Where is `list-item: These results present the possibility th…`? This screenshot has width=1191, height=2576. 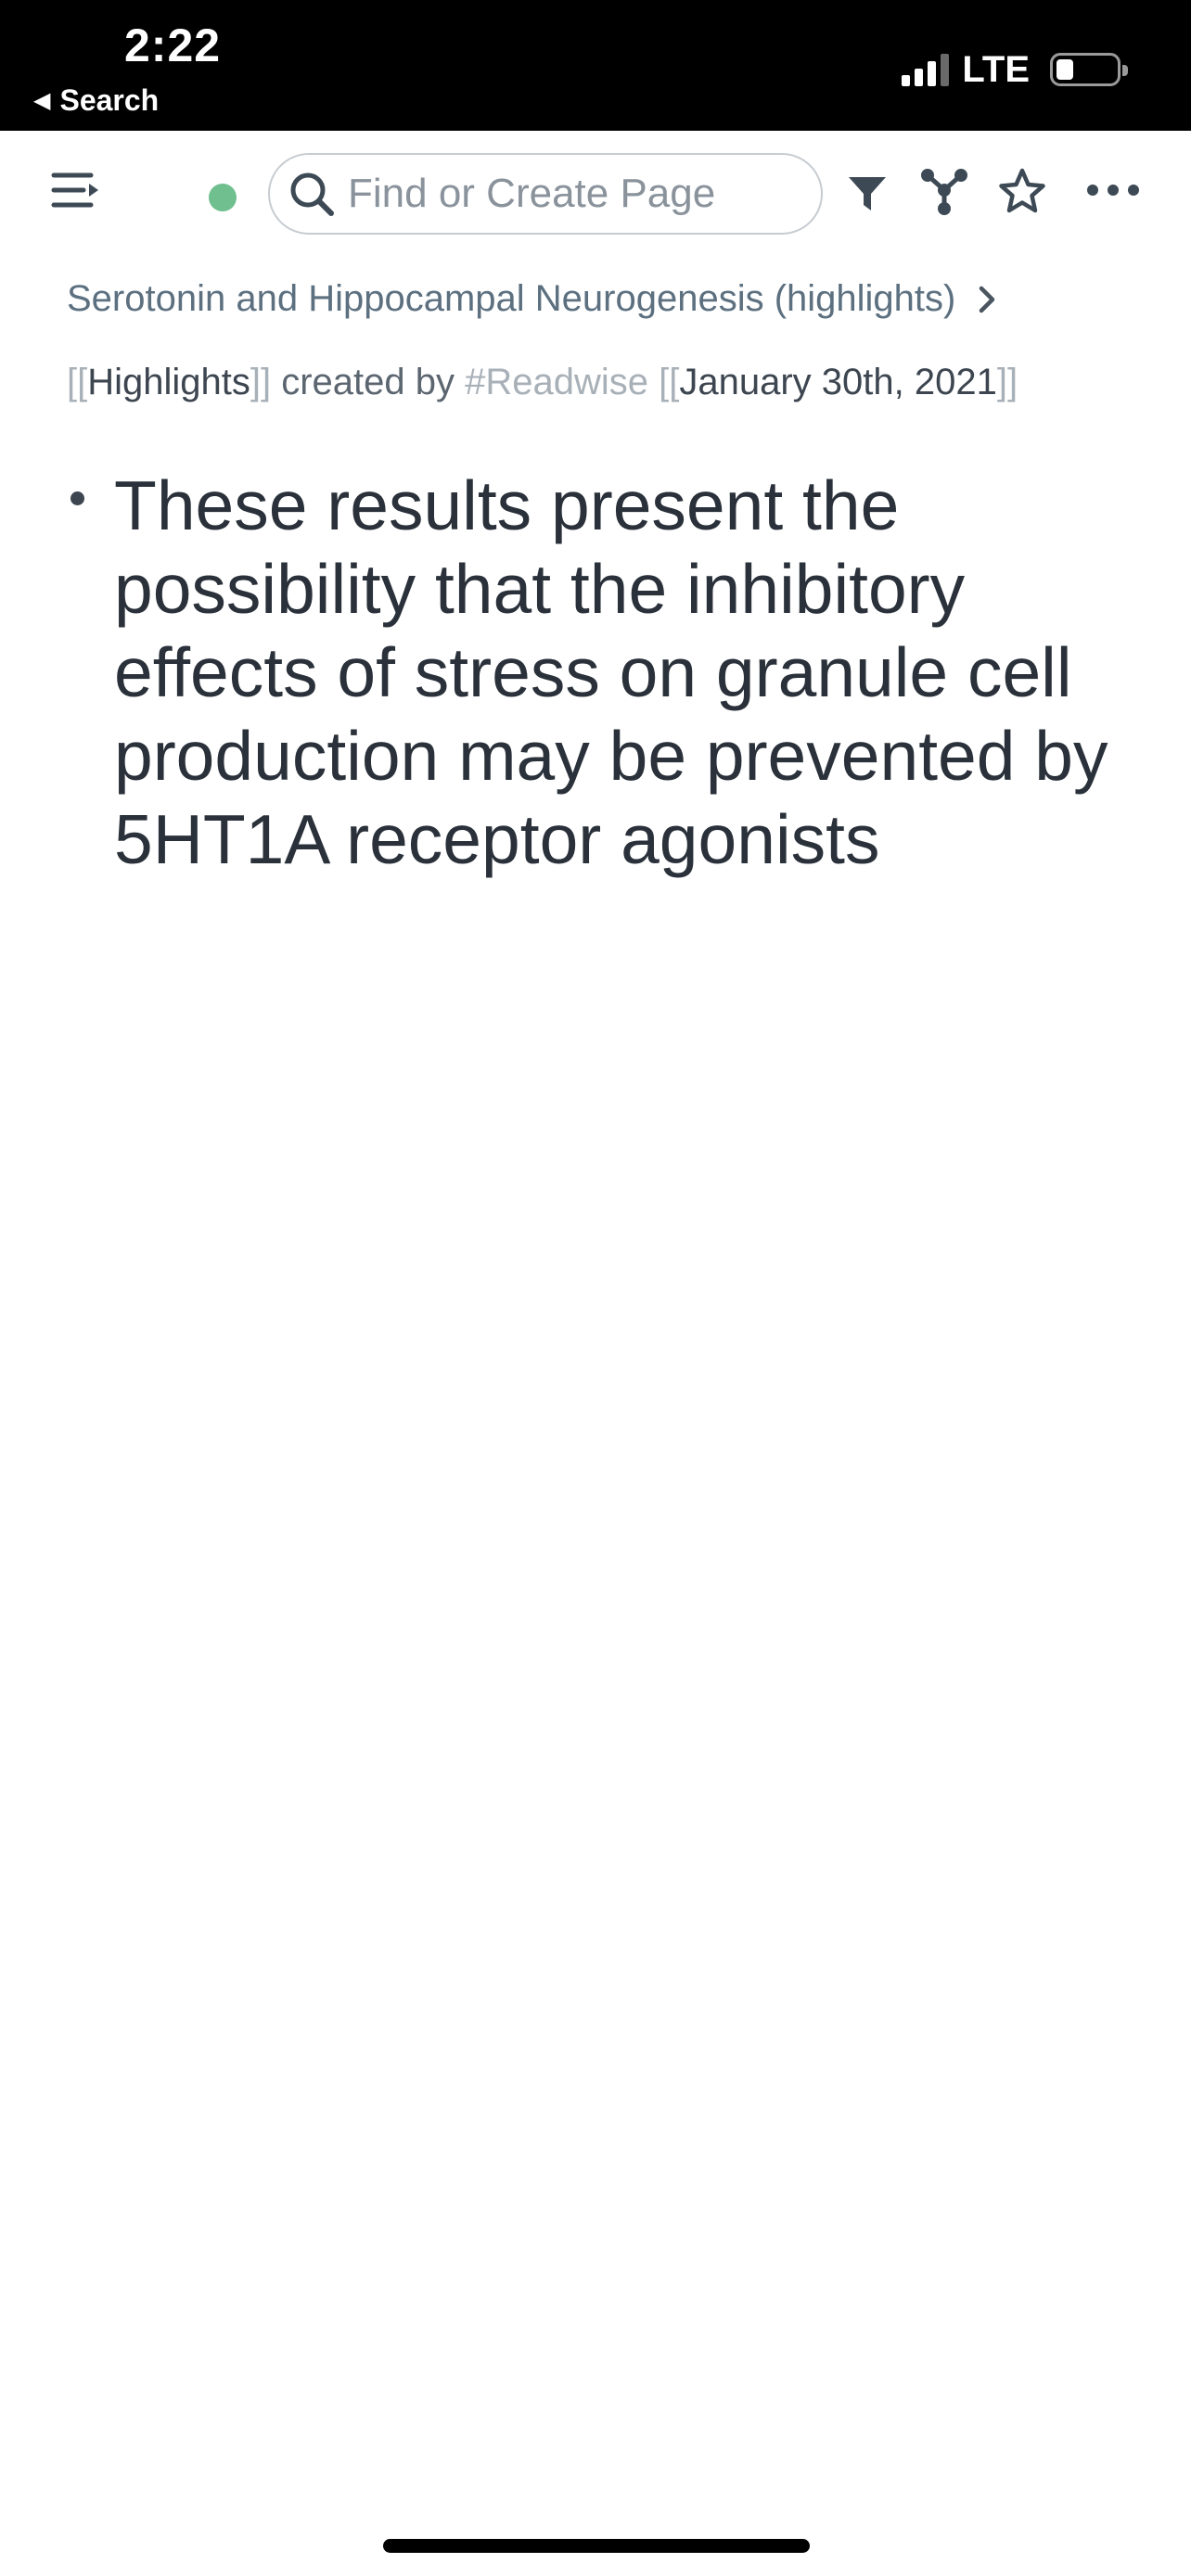
list-item: These results present the possibility th… is located at coordinates (589, 672).